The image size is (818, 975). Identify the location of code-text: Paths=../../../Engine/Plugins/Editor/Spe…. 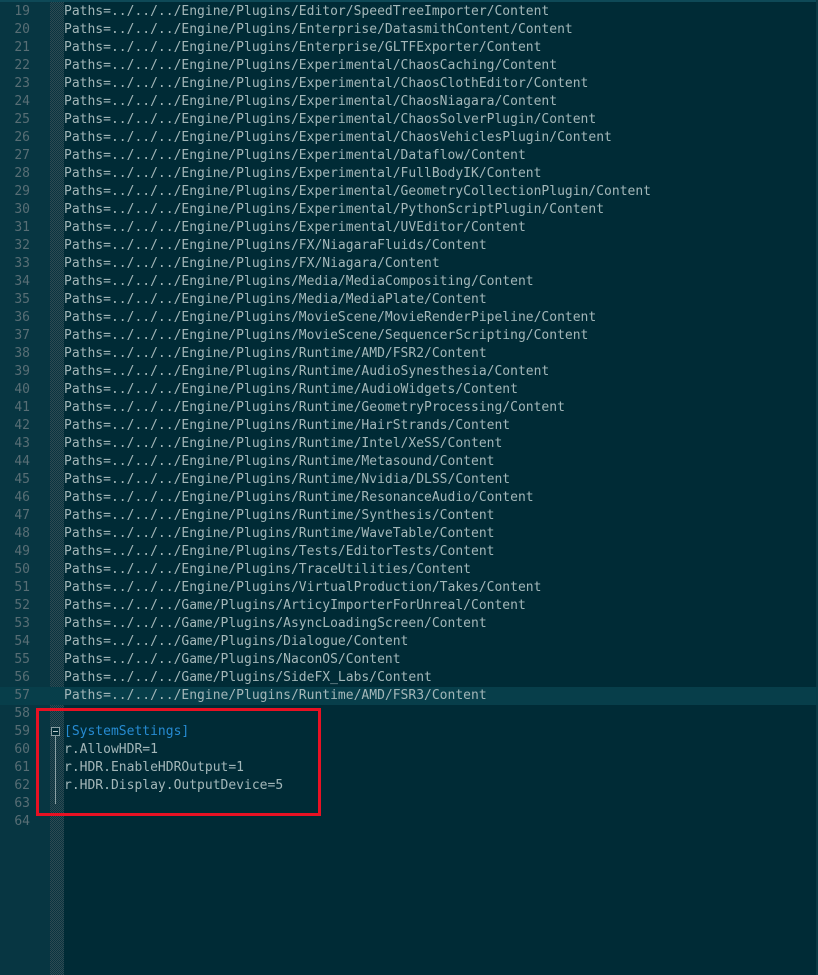
(306, 12).